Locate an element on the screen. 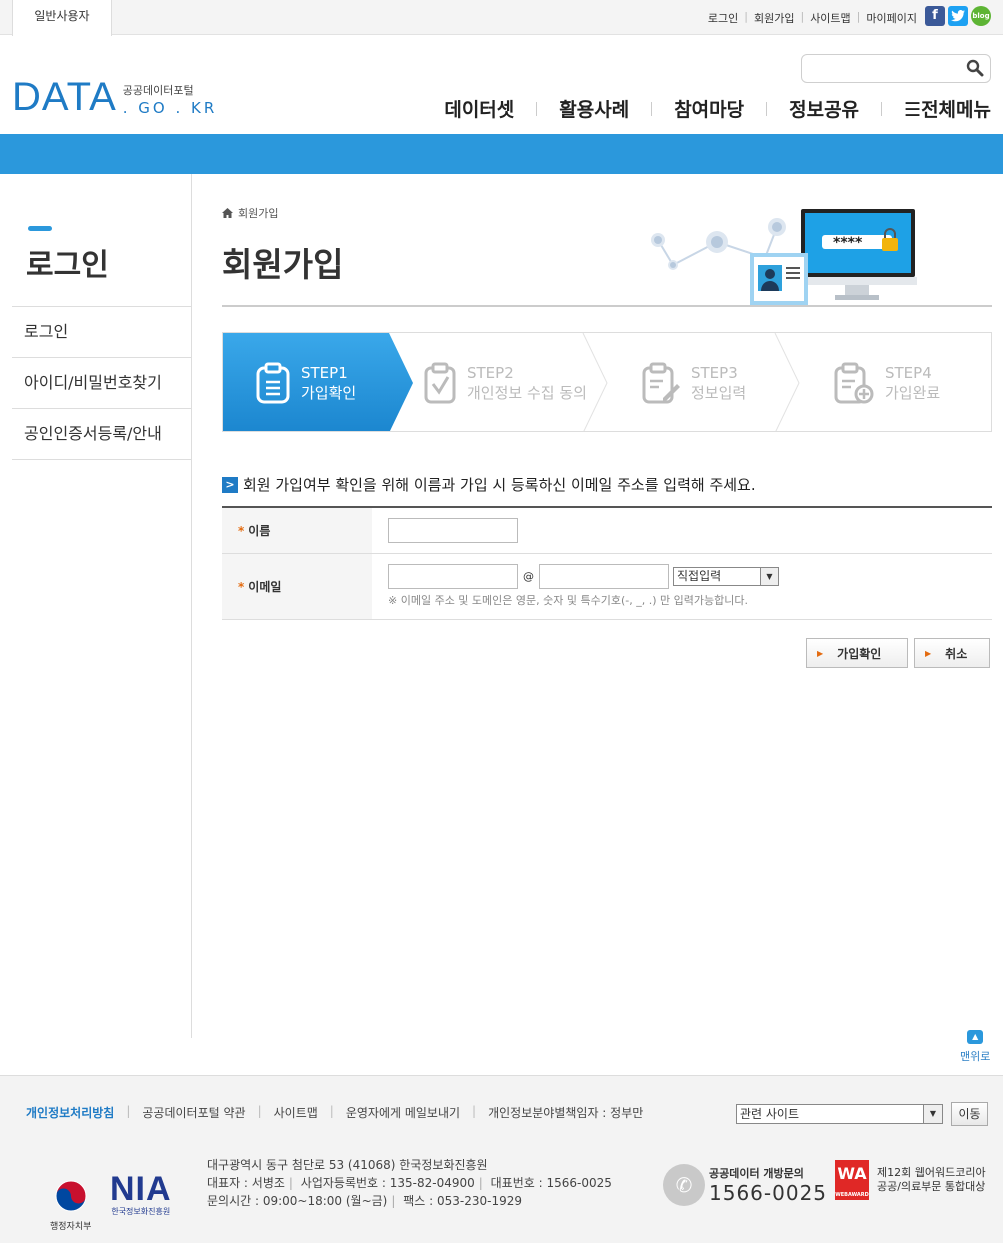 This screenshot has height=1243, width=1003. checklist-icon is located at coordinates (440, 383).